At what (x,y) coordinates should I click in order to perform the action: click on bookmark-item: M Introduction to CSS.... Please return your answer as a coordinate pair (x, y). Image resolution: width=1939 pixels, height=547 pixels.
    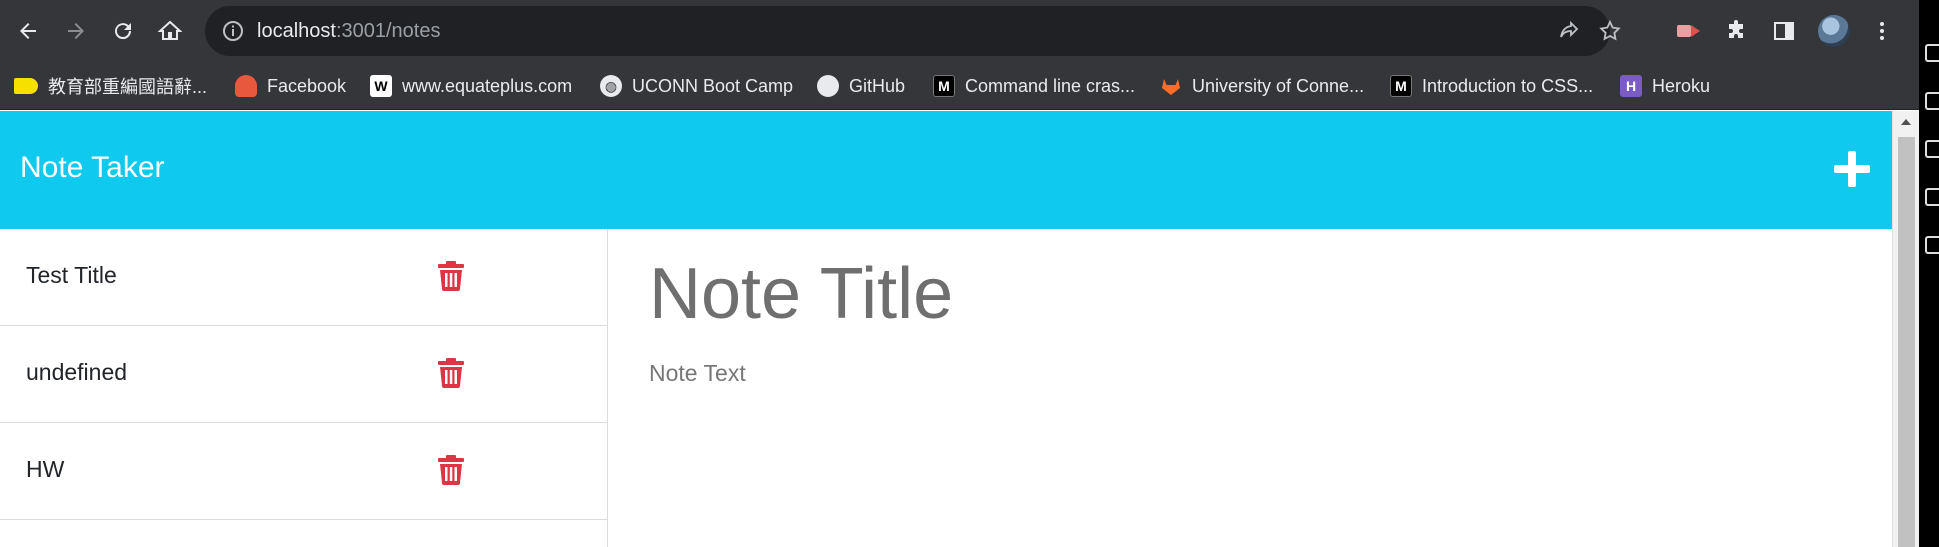
    Looking at the image, I should click on (1491, 86).